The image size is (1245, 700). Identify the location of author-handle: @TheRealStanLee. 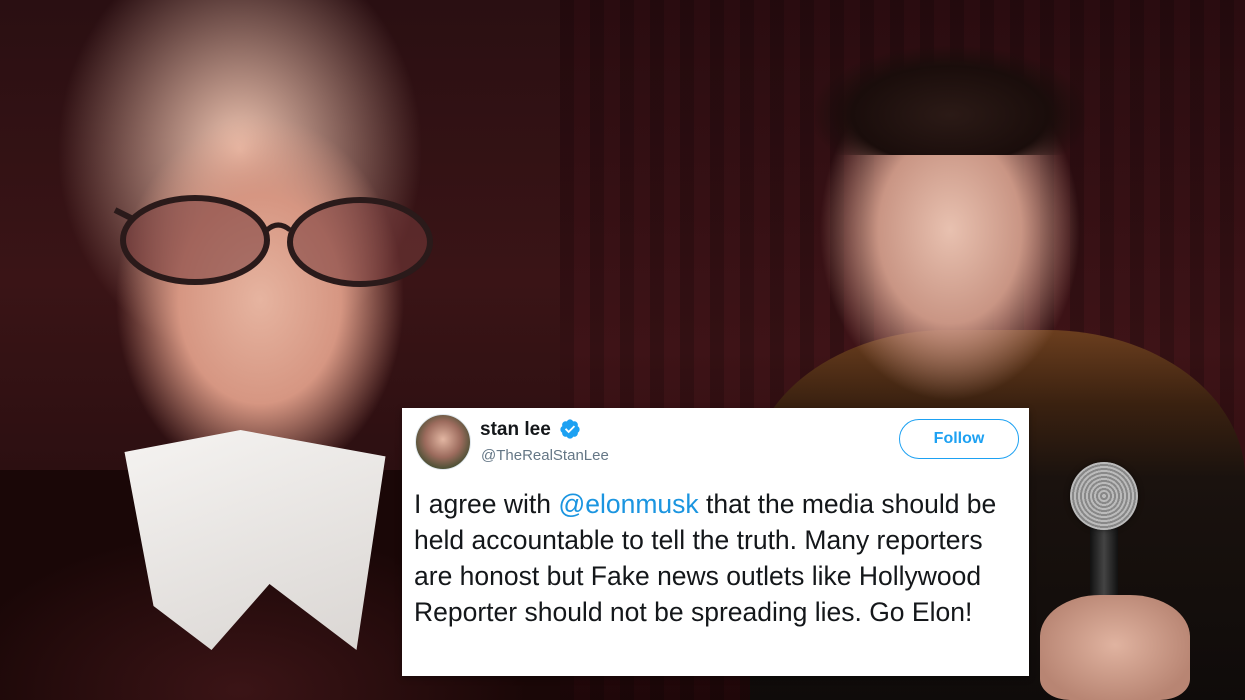
(545, 455).